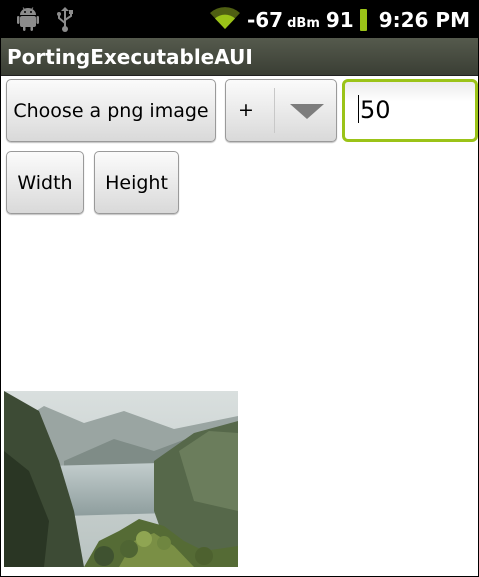  What do you see at coordinates (363, 19) in the screenshot?
I see `battery-icon` at bounding box center [363, 19].